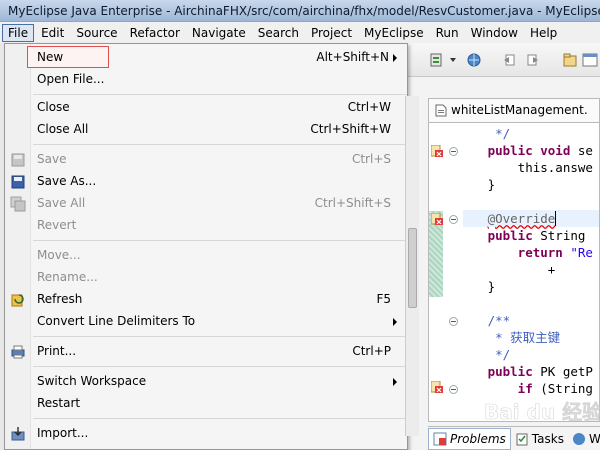  I want to click on web-browser-icon, so click(590, 60).